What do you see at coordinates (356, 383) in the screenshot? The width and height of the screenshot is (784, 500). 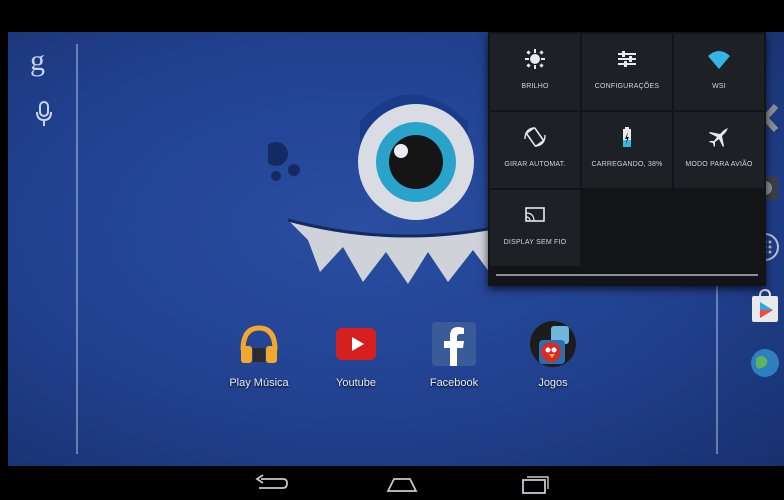 I see `app-label: Youtube` at bounding box center [356, 383].